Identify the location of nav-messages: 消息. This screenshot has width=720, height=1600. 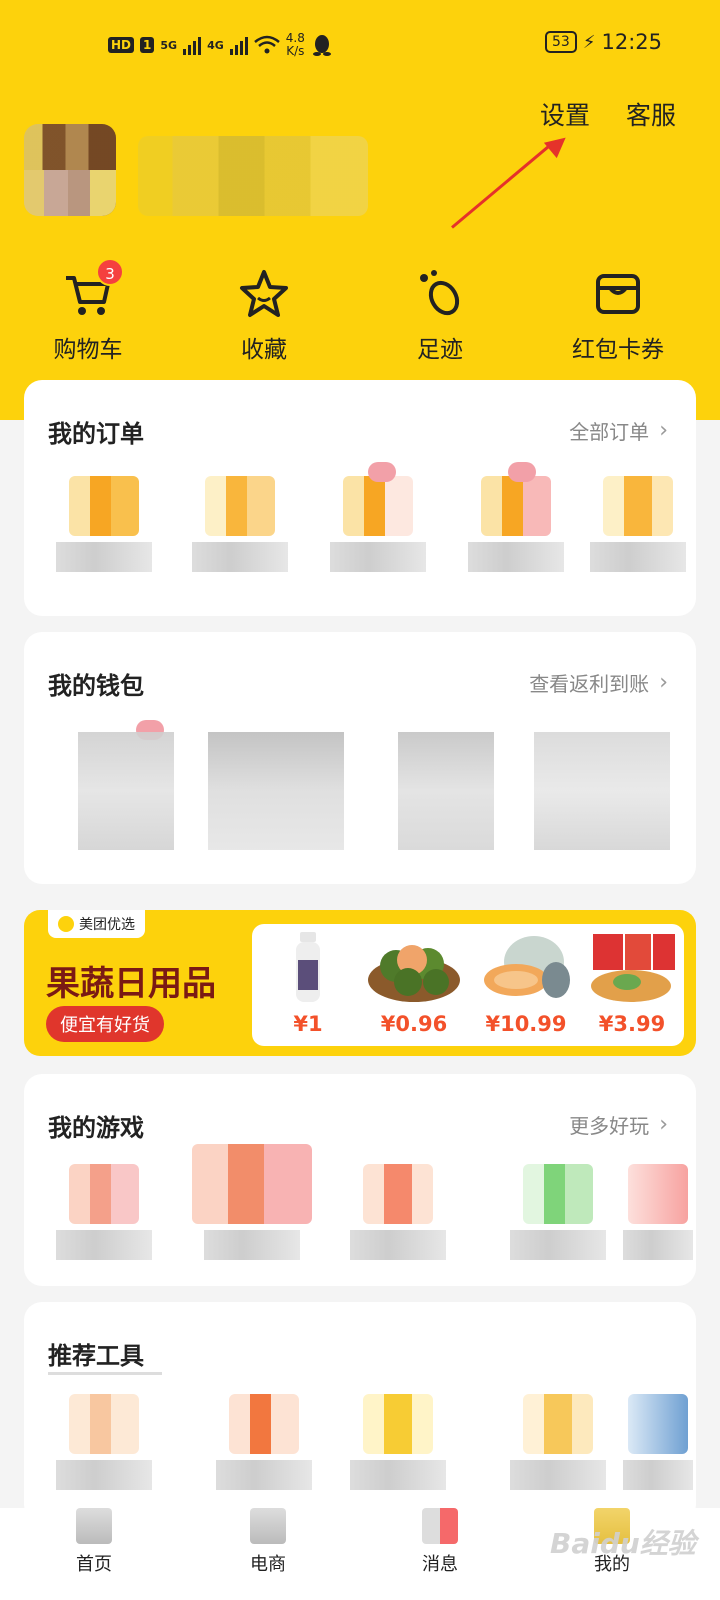
(440, 1542).